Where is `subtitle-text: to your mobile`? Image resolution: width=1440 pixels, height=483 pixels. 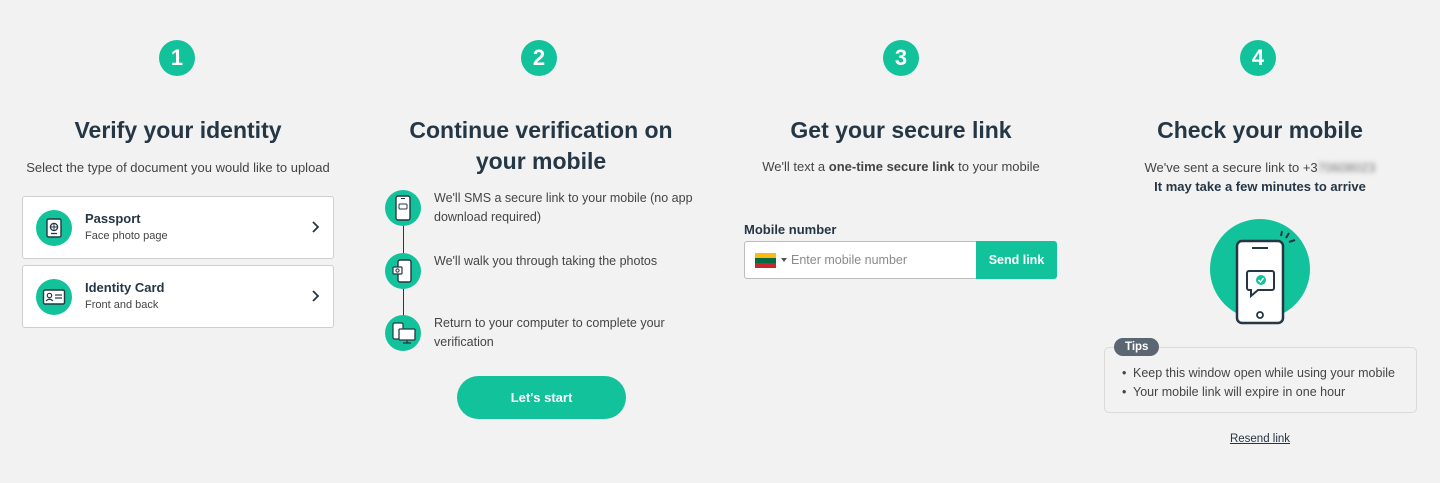
subtitle-text: to your mobile is located at coordinates (997, 166).